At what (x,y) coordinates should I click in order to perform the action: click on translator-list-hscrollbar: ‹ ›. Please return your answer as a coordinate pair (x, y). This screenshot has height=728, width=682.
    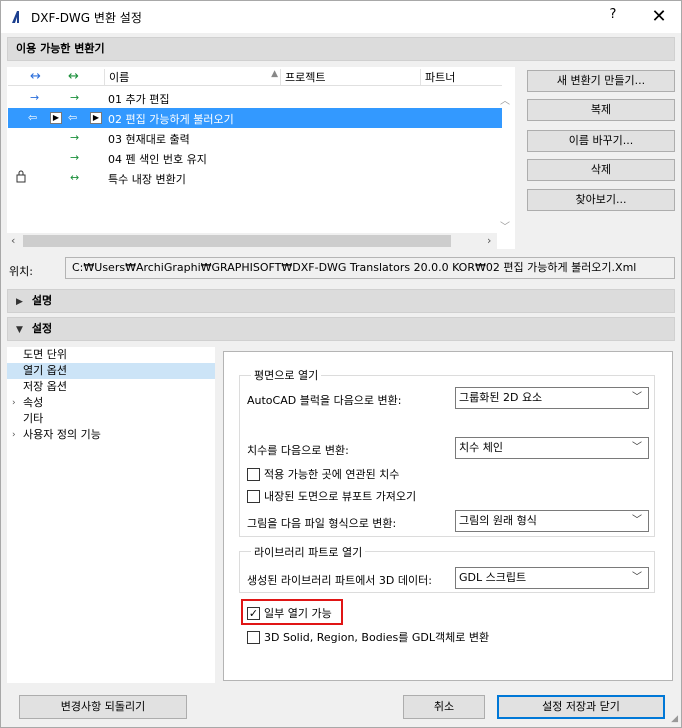
    Looking at the image, I should click on (252, 241).